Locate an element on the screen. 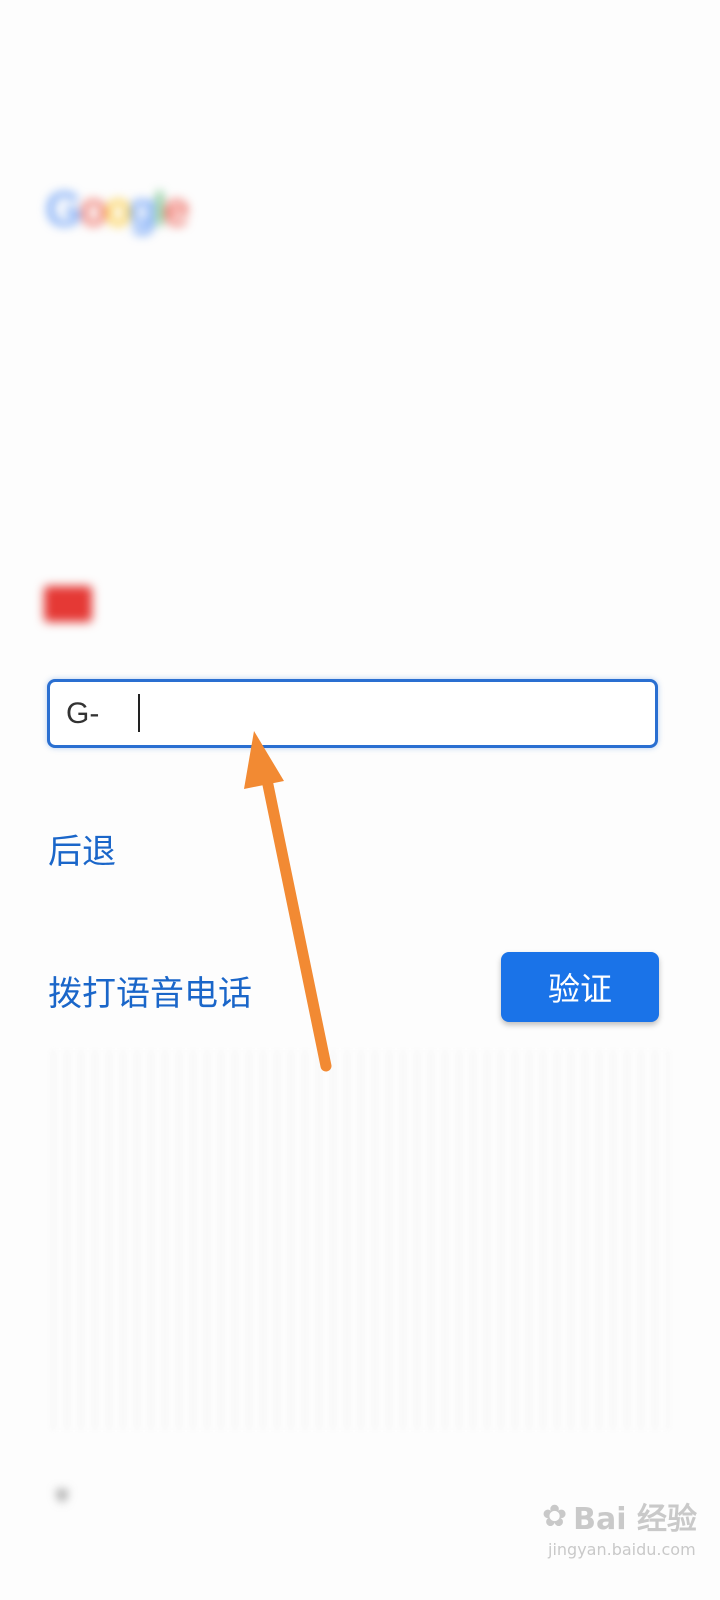 The height and width of the screenshot is (1600, 720). language-selector: ▾ is located at coordinates (57, 1495).